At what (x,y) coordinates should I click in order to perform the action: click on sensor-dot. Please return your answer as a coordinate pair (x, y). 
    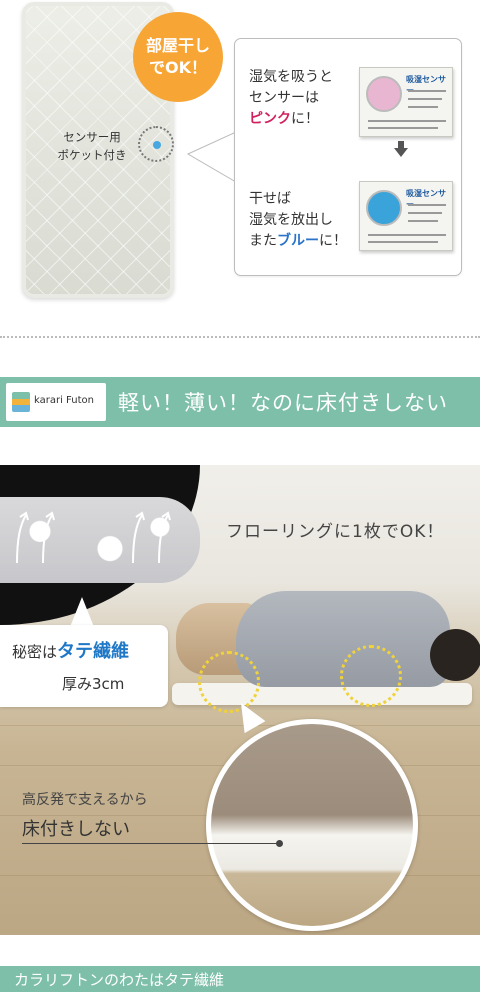
    Looking at the image, I should click on (157, 145).